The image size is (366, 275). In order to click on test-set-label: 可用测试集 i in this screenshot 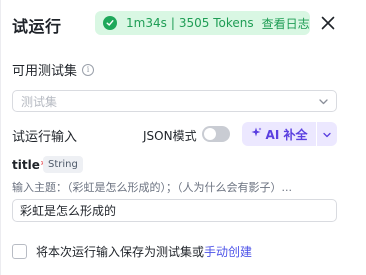, I will do `click(53, 69)`.